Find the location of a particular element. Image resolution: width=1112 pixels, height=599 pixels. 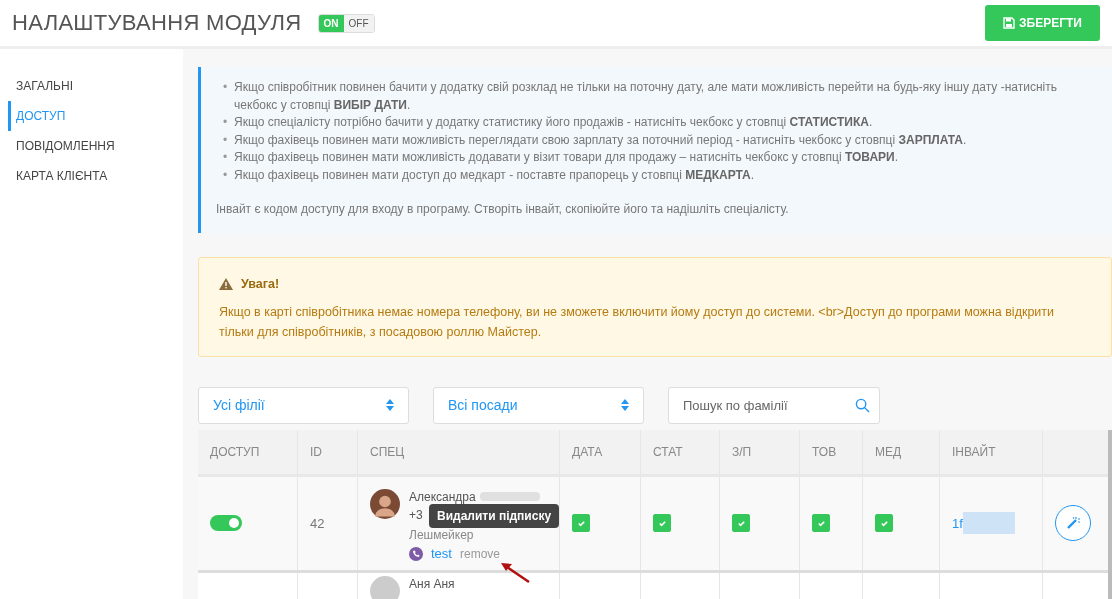

sidebar-item: ПОВІДОМЛЕННЯ is located at coordinates (69, 146).